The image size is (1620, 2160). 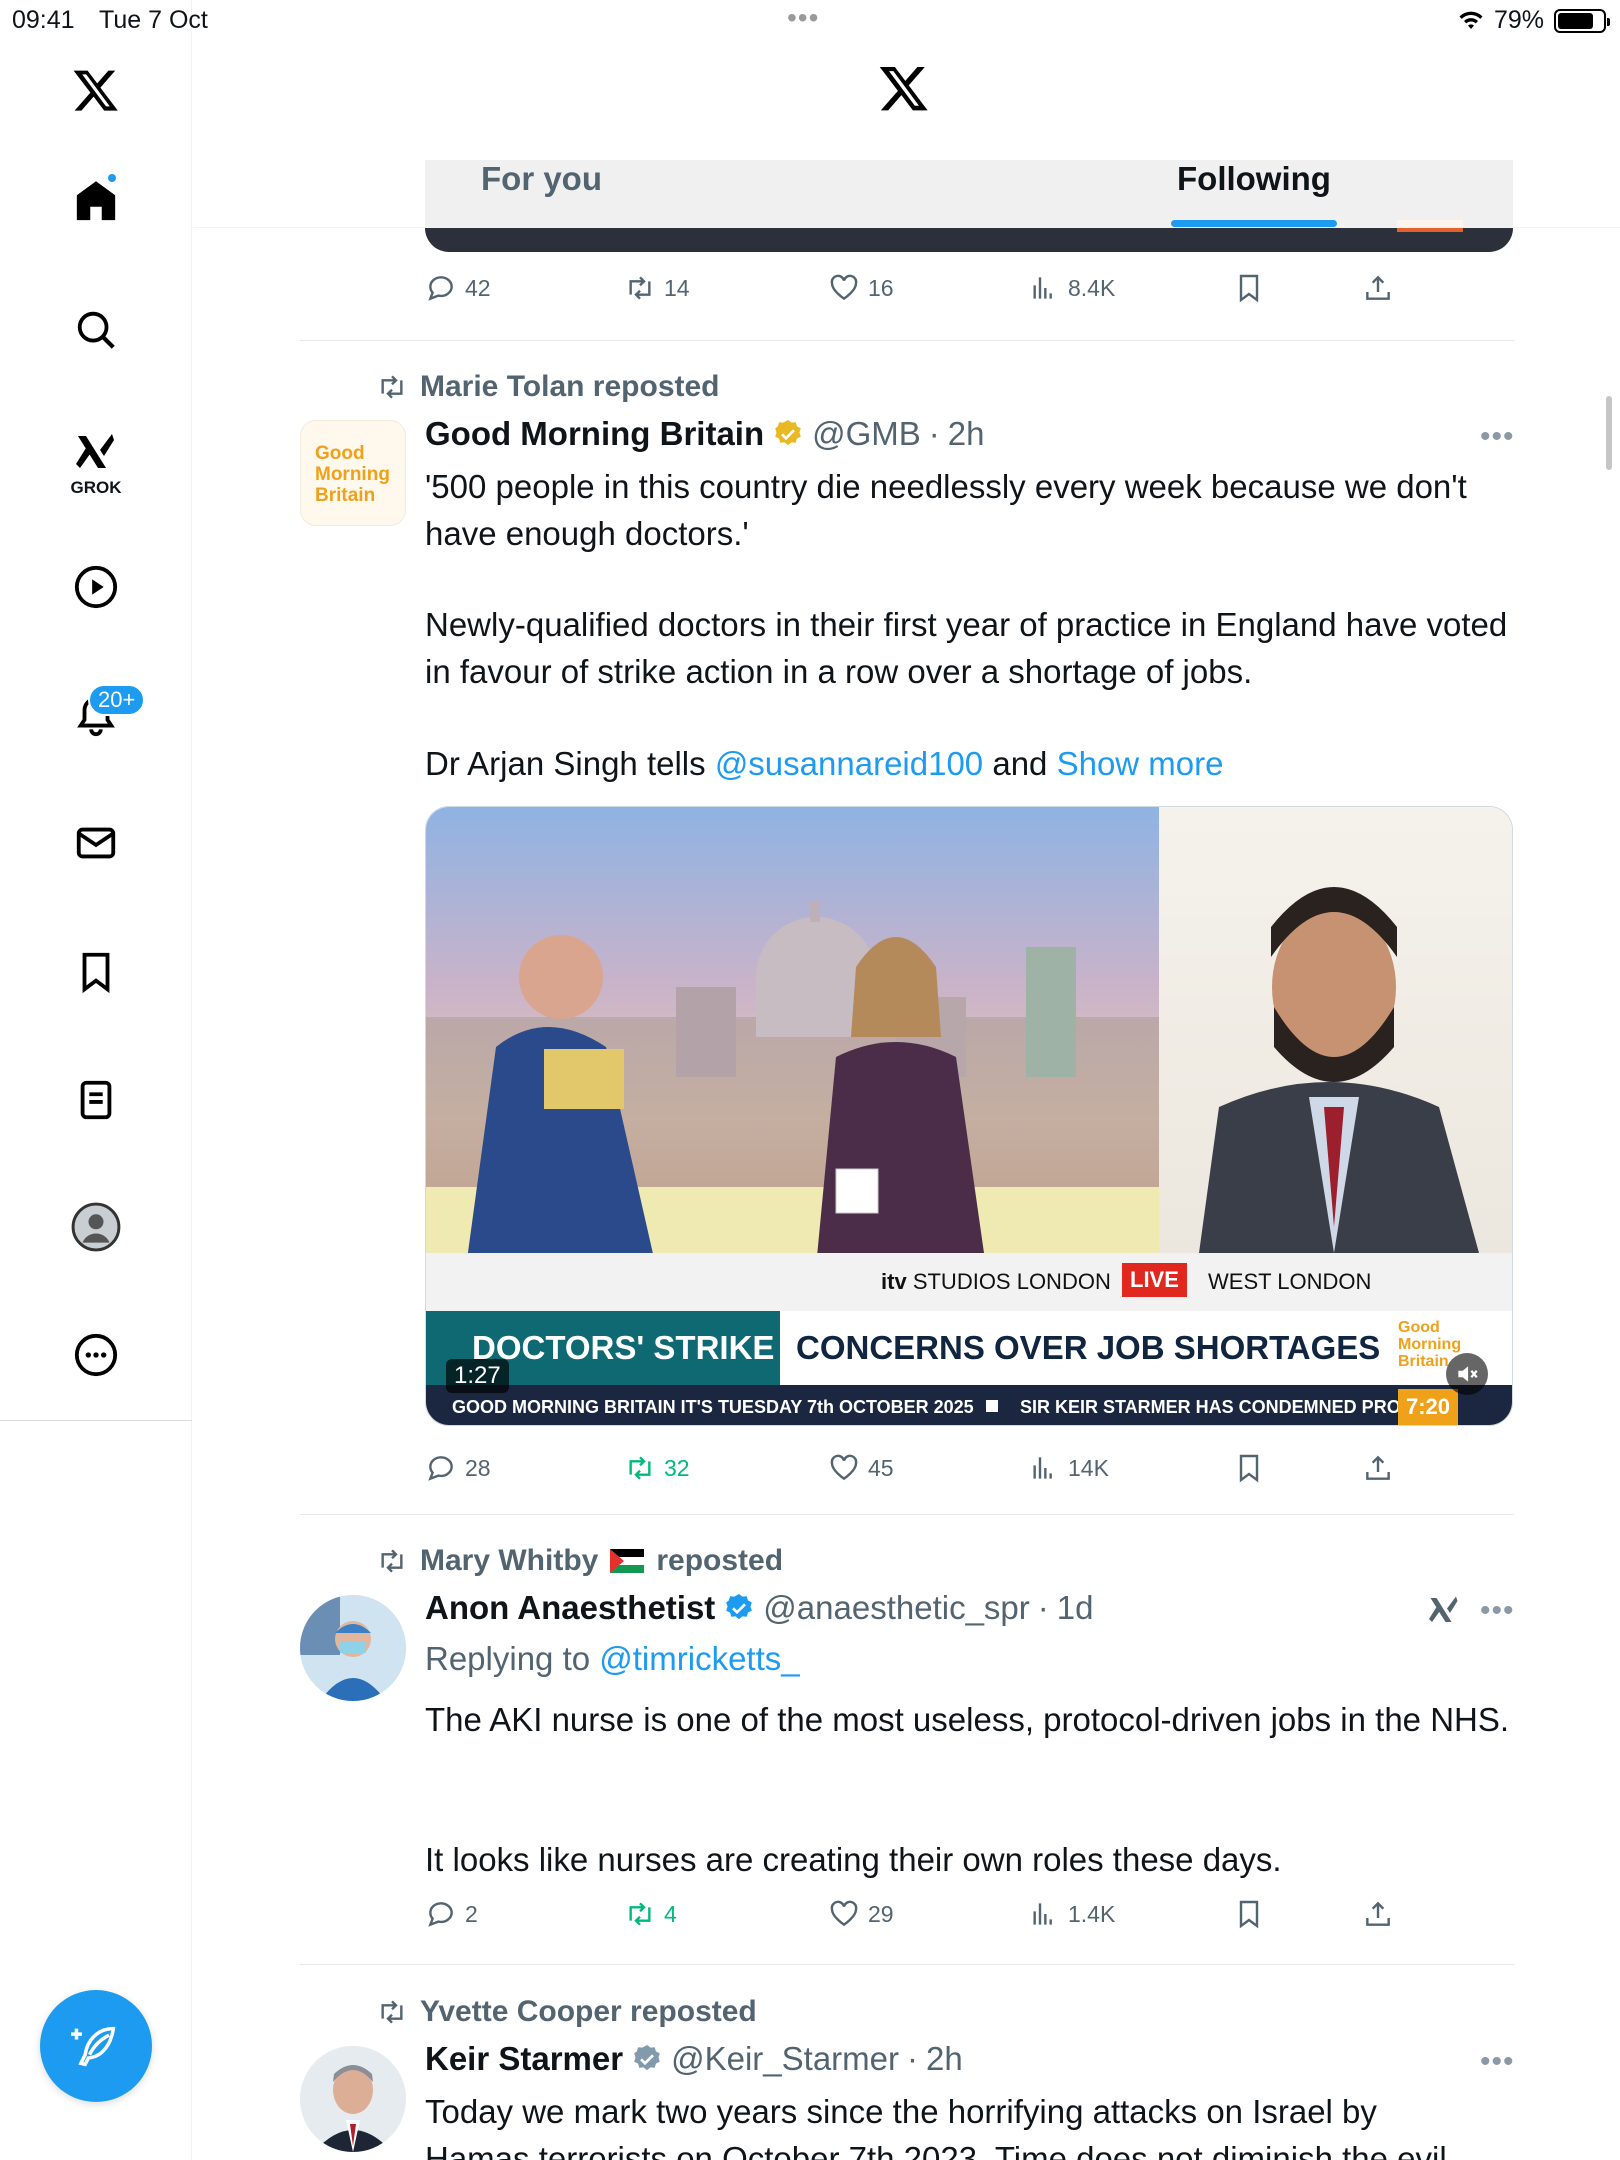 What do you see at coordinates (970, 1472) in the screenshot?
I see `post-actions: 28 32 45 14K` at bounding box center [970, 1472].